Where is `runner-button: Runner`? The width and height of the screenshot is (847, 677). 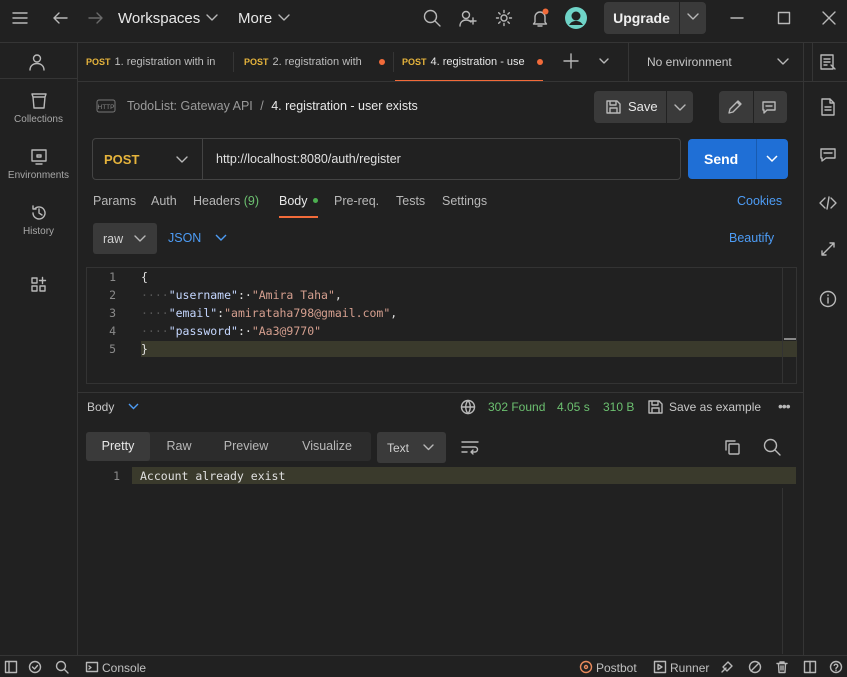
runner-button: Runner is located at coordinates (681, 667).